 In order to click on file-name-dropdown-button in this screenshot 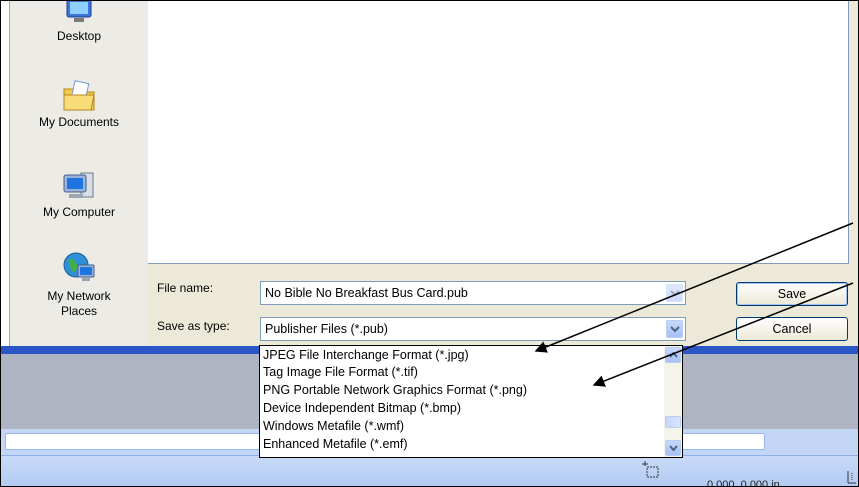, I will do `click(674, 293)`.